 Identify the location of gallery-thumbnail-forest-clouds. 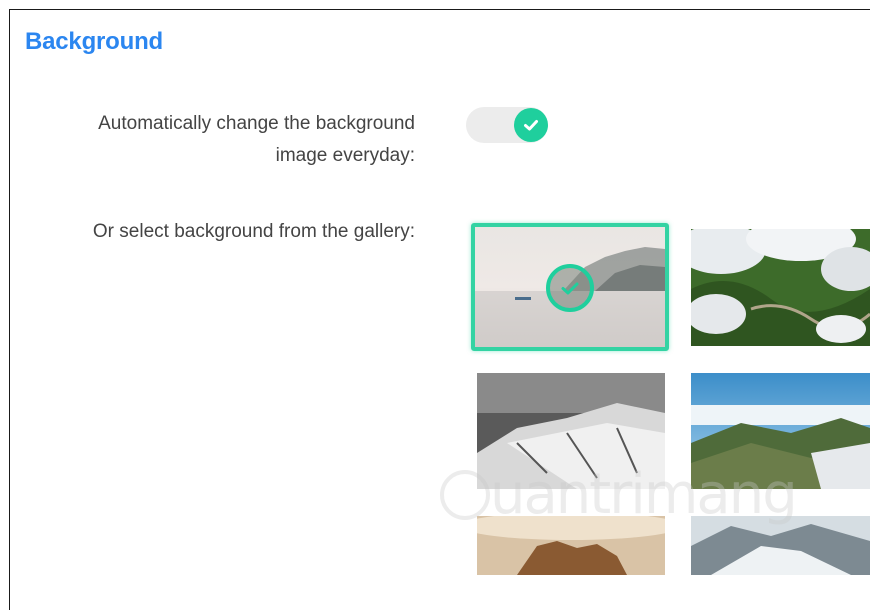
(780, 287).